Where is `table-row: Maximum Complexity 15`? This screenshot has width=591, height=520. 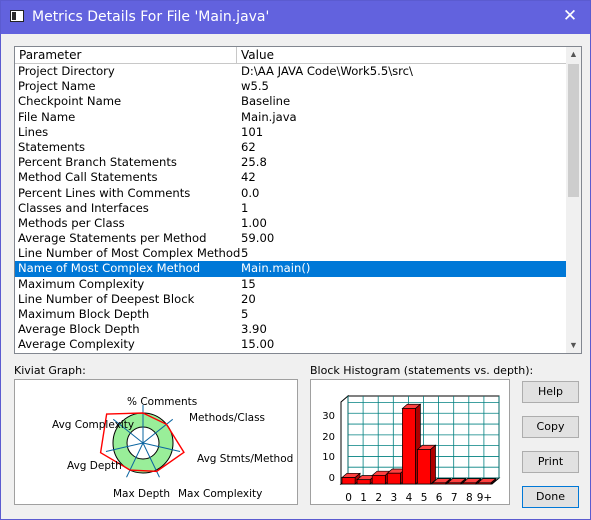 table-row: Maximum Complexity 15 is located at coordinates (291, 284).